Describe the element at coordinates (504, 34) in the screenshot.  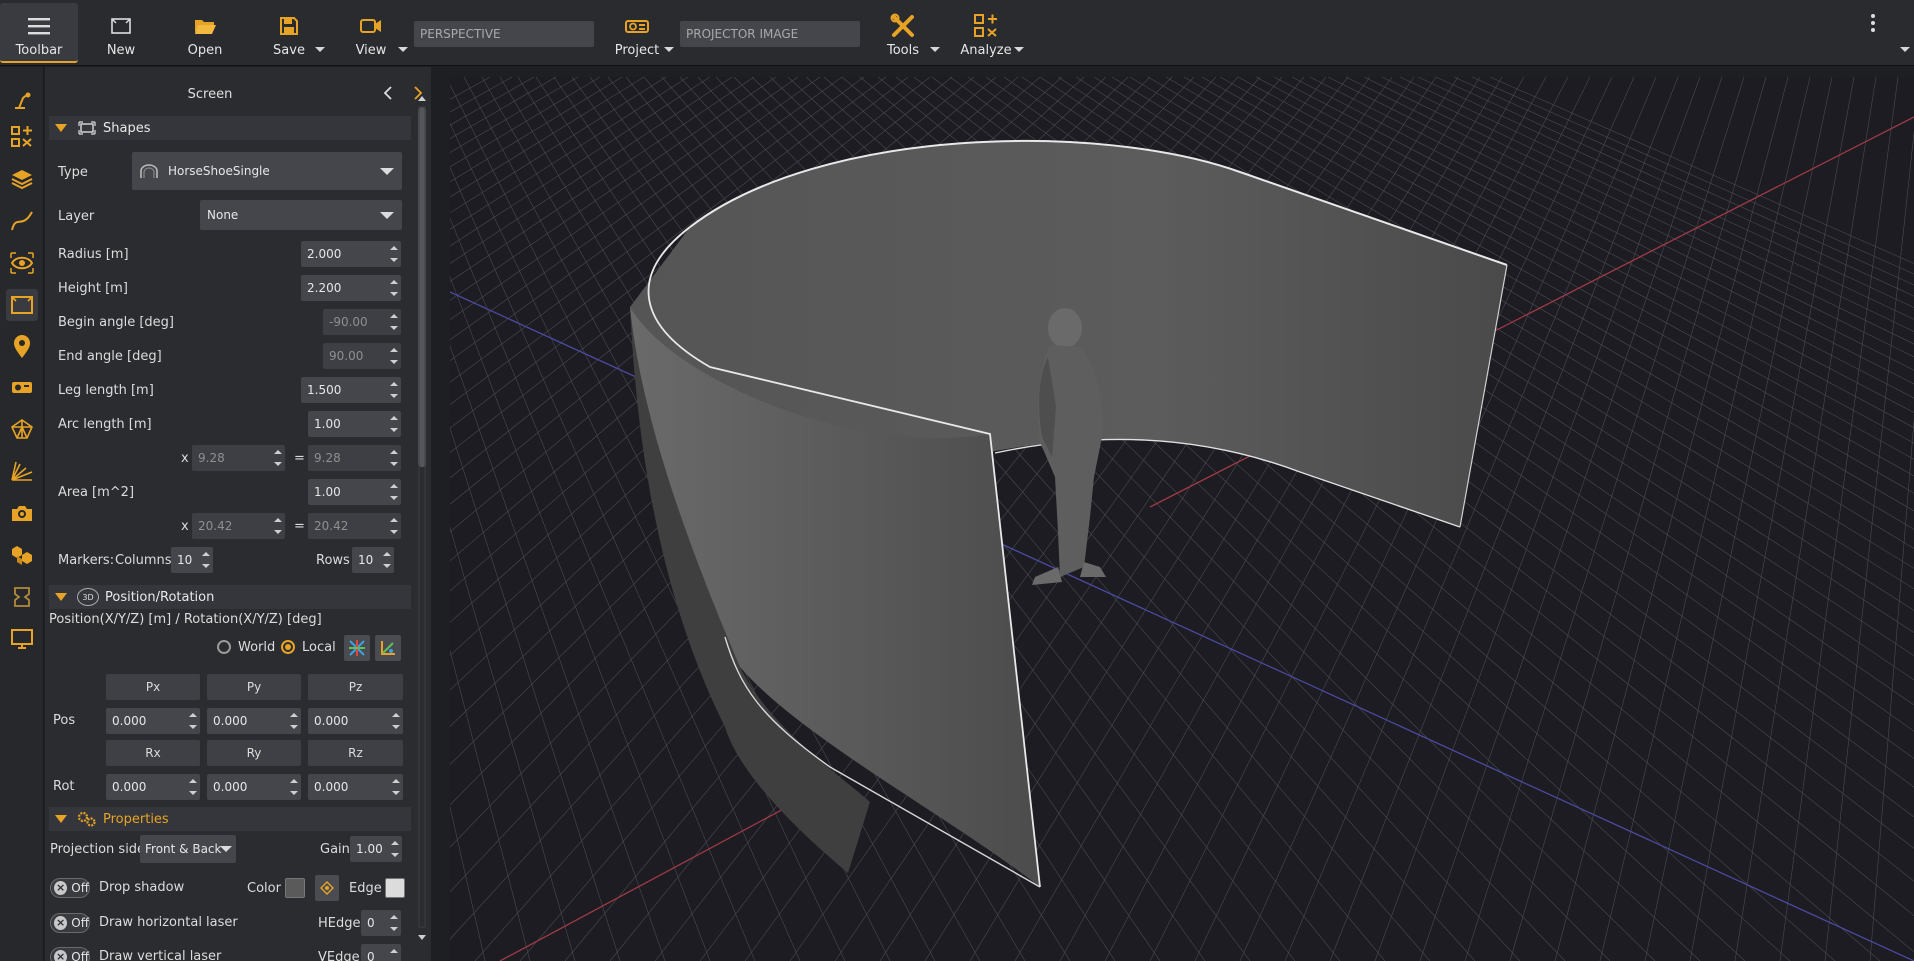
I see `perspective-field: PERSPECTIVE` at that location.